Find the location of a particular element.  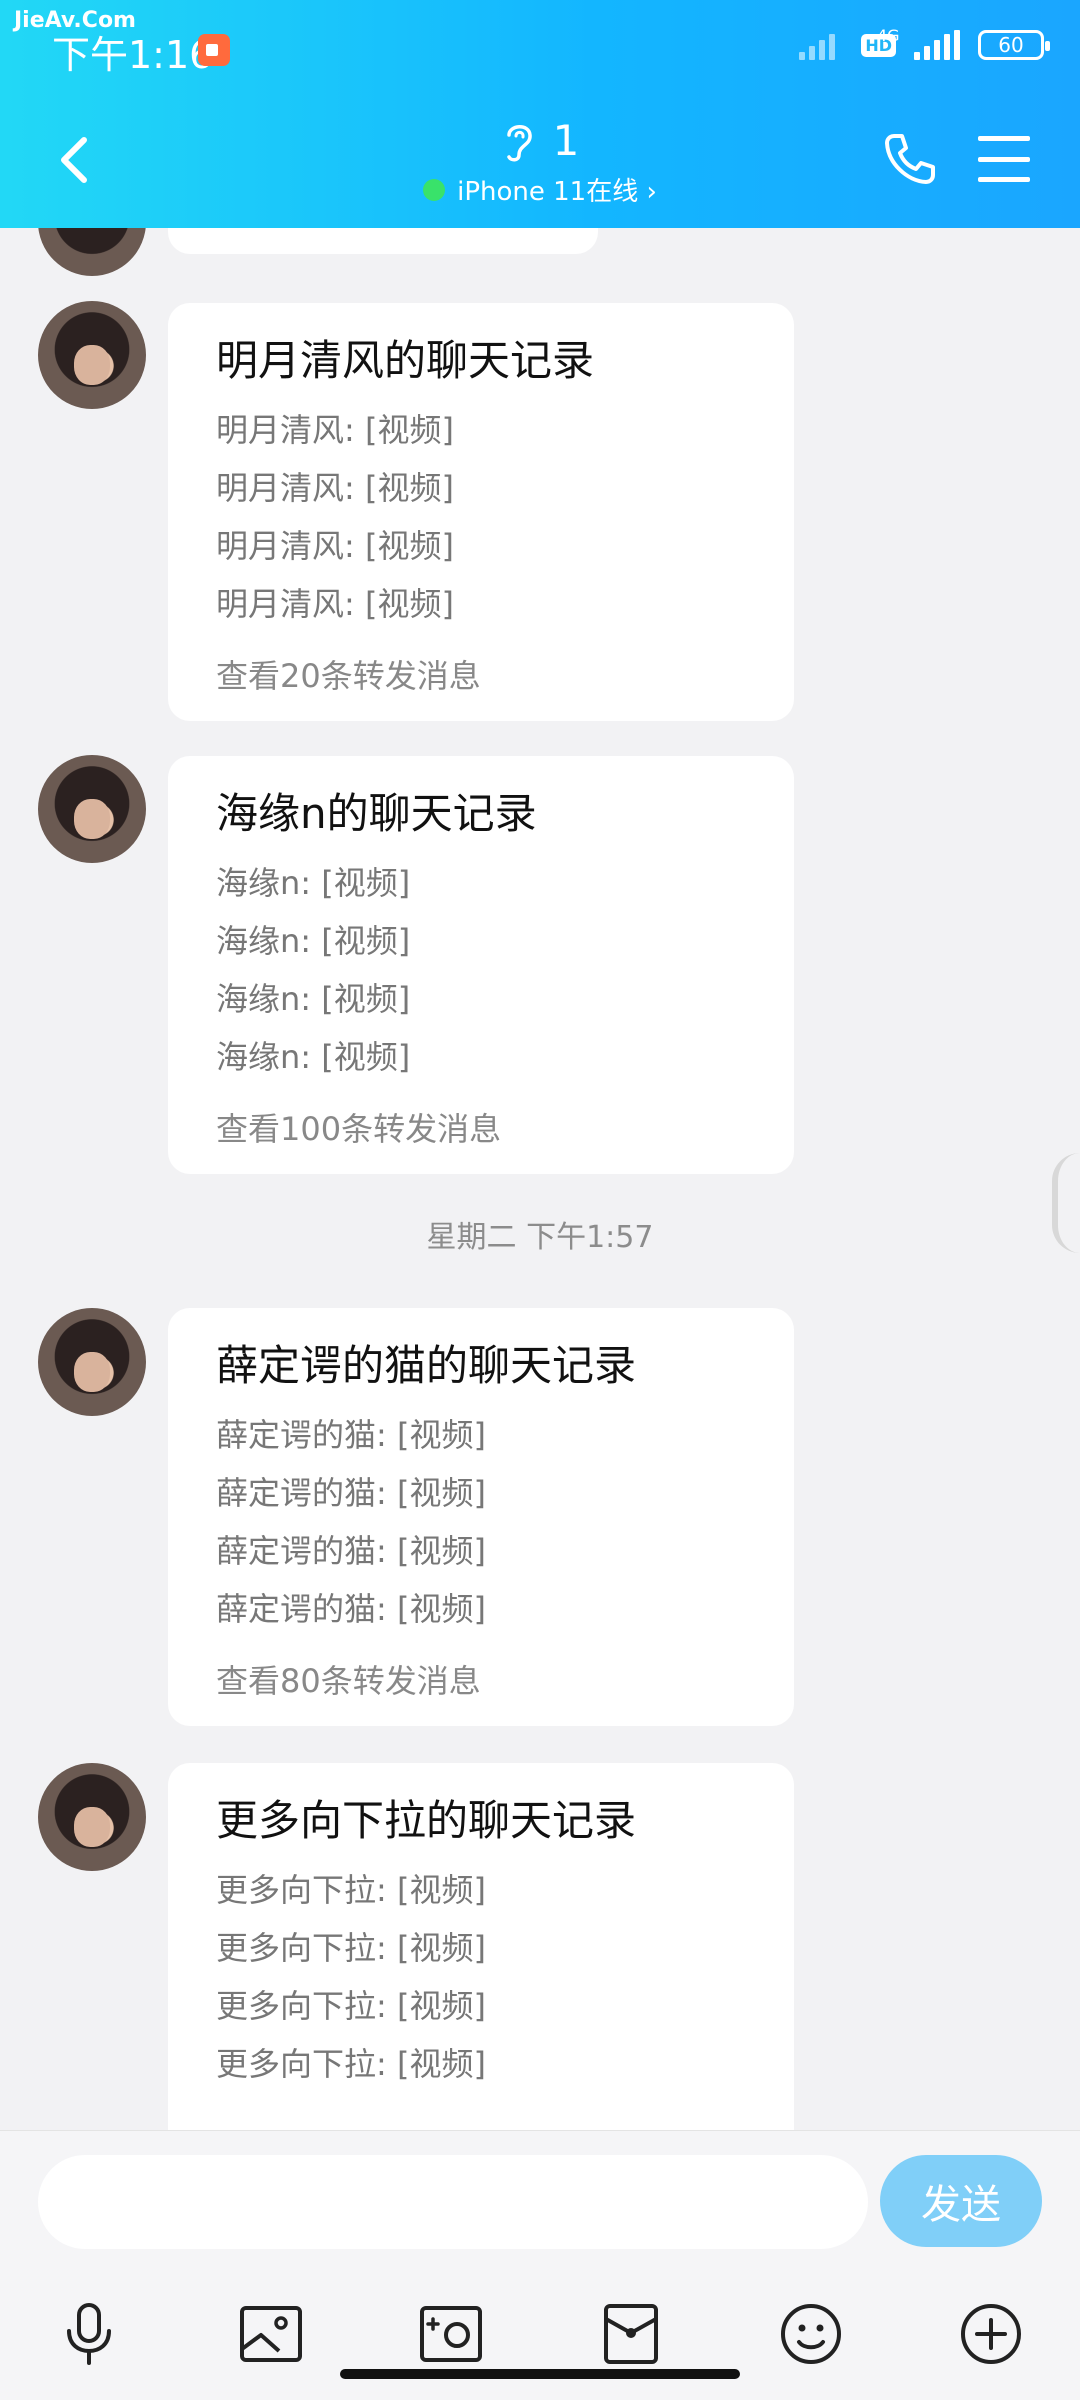

image-button is located at coordinates (271, 2334).